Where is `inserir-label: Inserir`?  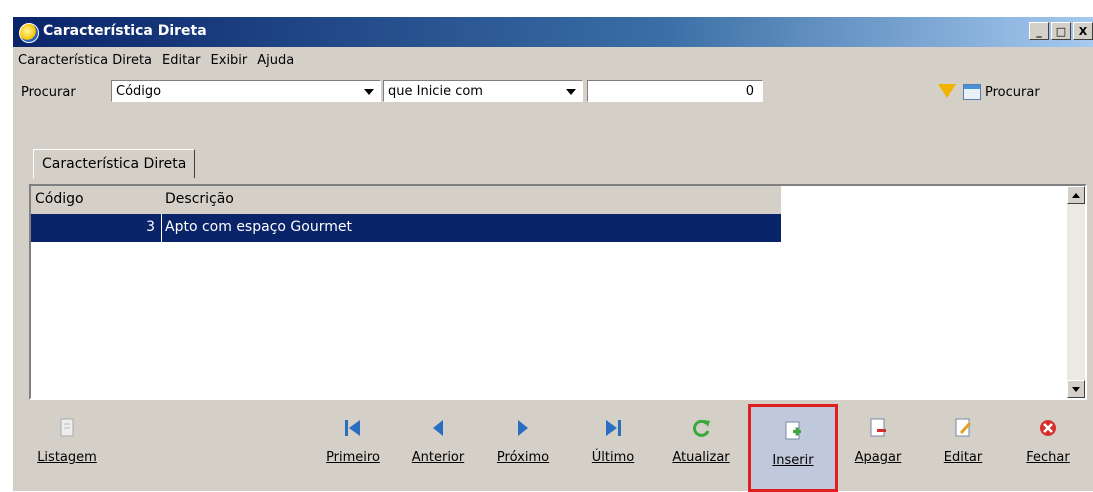 inserir-label: Inserir is located at coordinates (793, 460).